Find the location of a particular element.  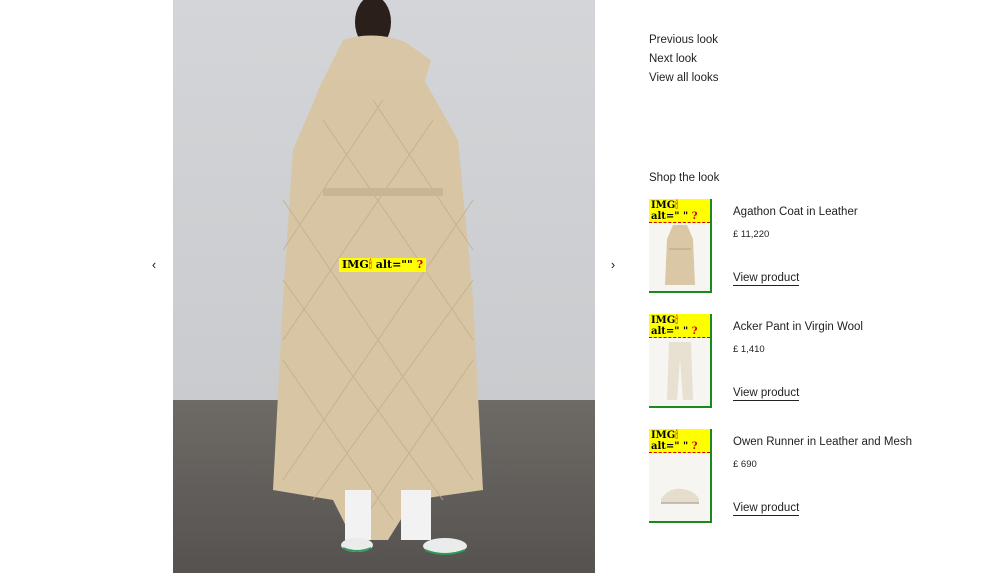

next-image-arrow: › is located at coordinates (613, 265).